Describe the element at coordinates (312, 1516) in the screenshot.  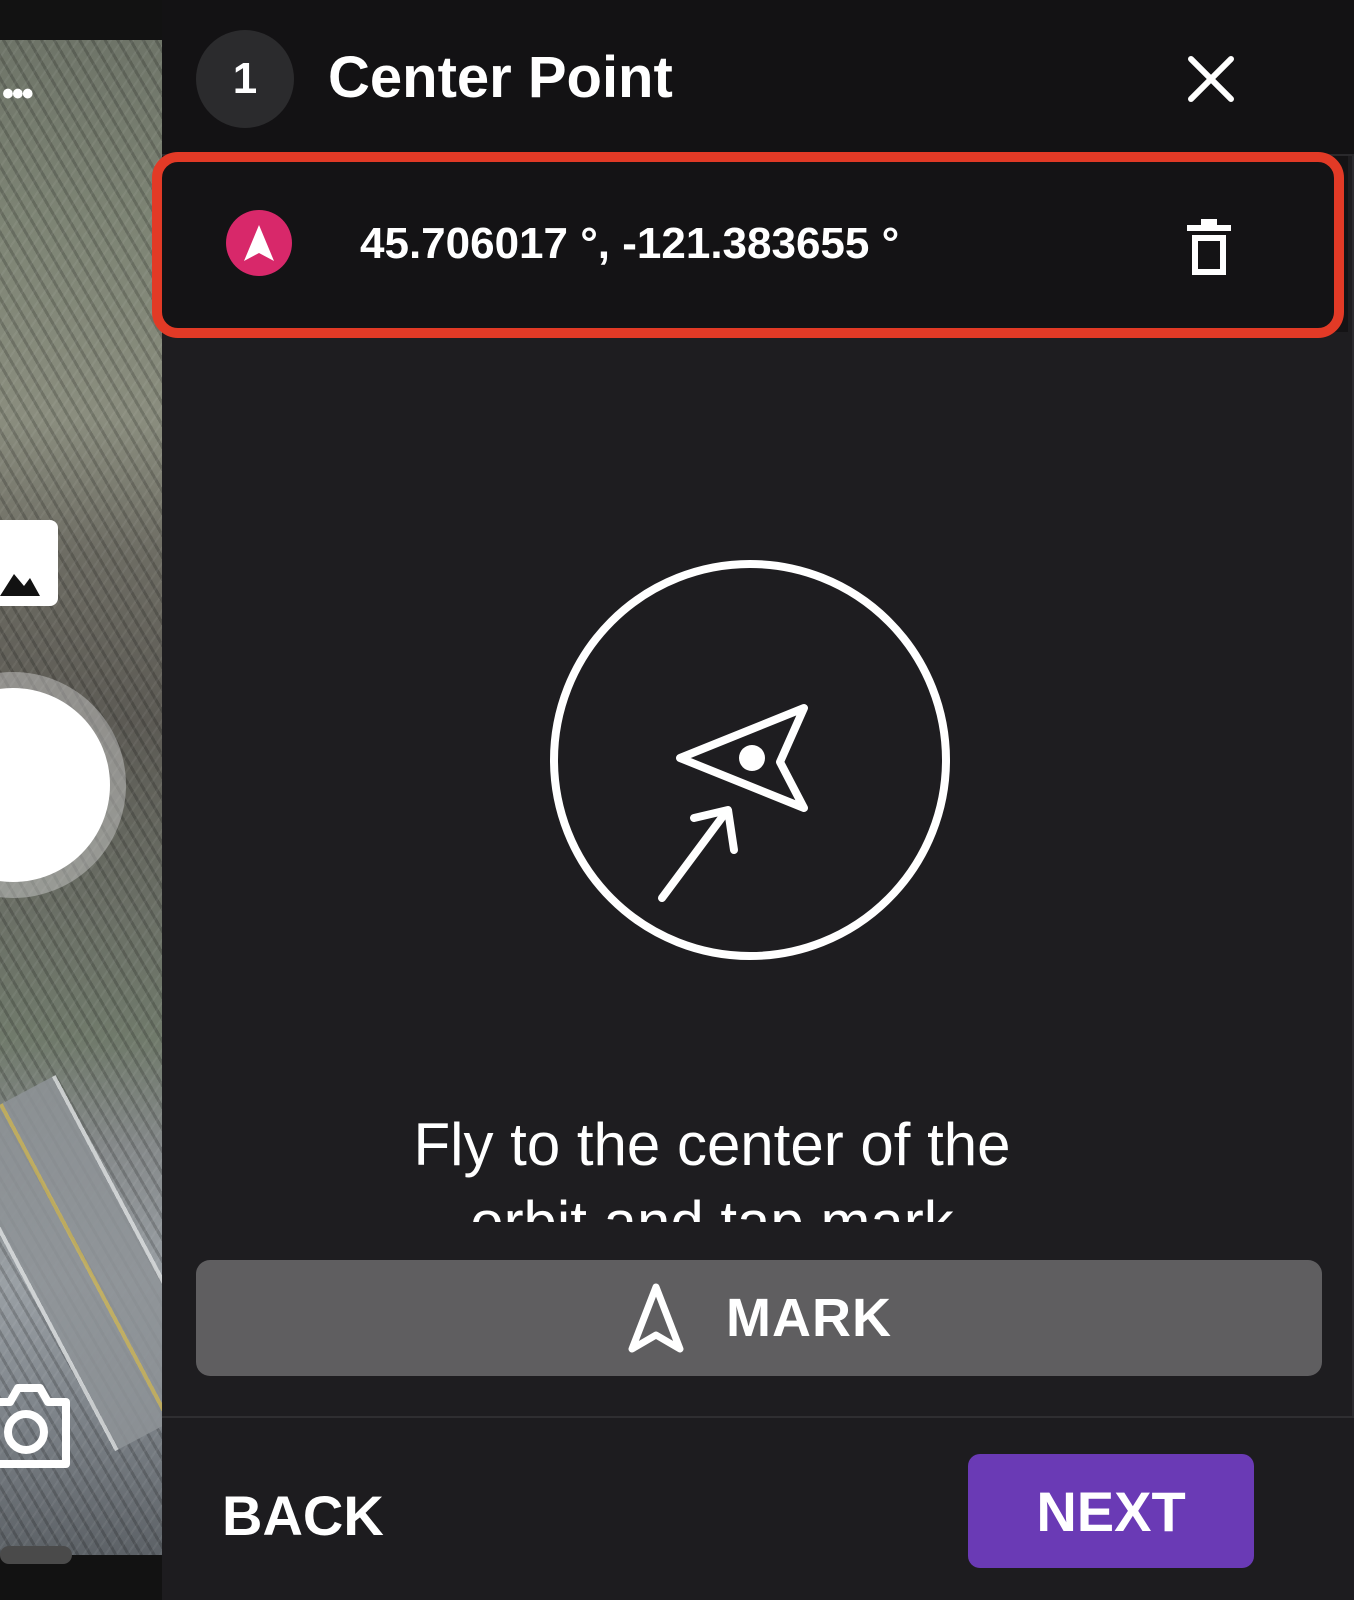
I see `back-button: BACK` at that location.